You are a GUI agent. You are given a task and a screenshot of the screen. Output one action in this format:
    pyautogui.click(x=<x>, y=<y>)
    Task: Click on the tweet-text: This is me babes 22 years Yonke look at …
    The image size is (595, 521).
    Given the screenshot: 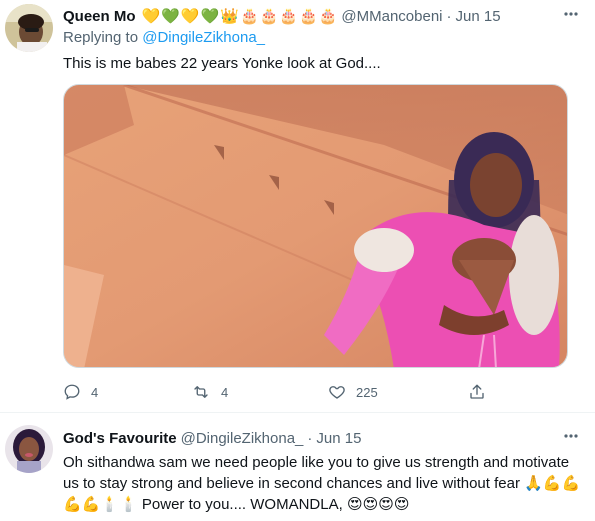 What is the action you would take?
    pyautogui.click(x=222, y=63)
    